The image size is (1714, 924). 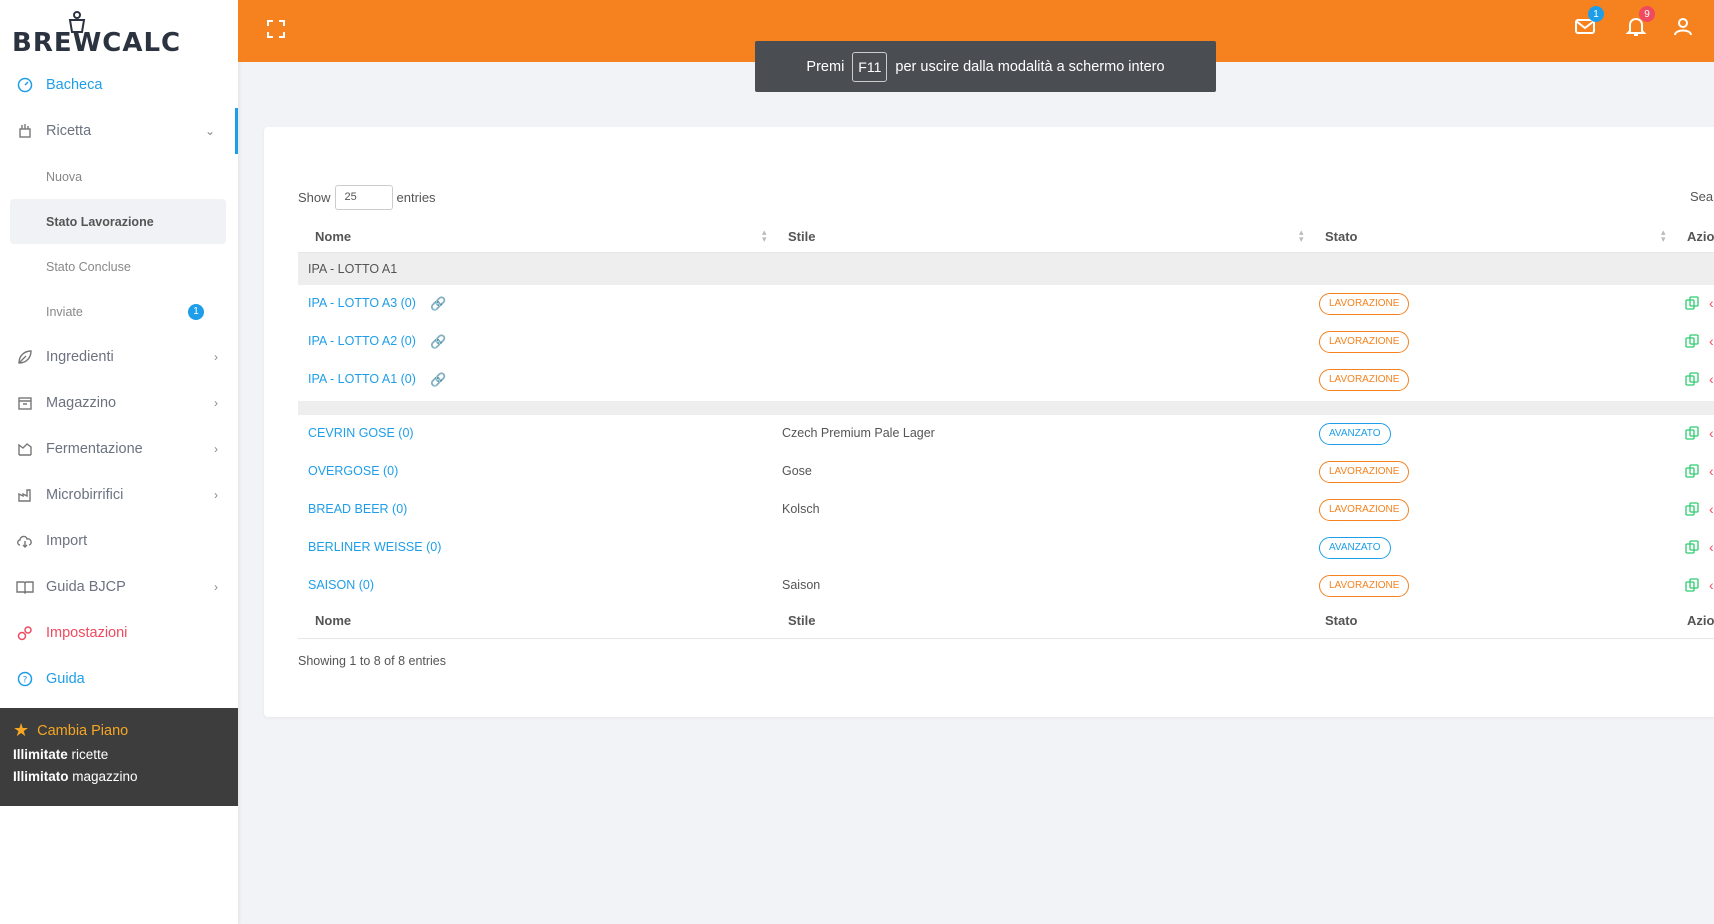 What do you see at coordinates (374, 547) in the screenshot?
I see `recipe-name-link: BERLINER WEISSE (0)` at bounding box center [374, 547].